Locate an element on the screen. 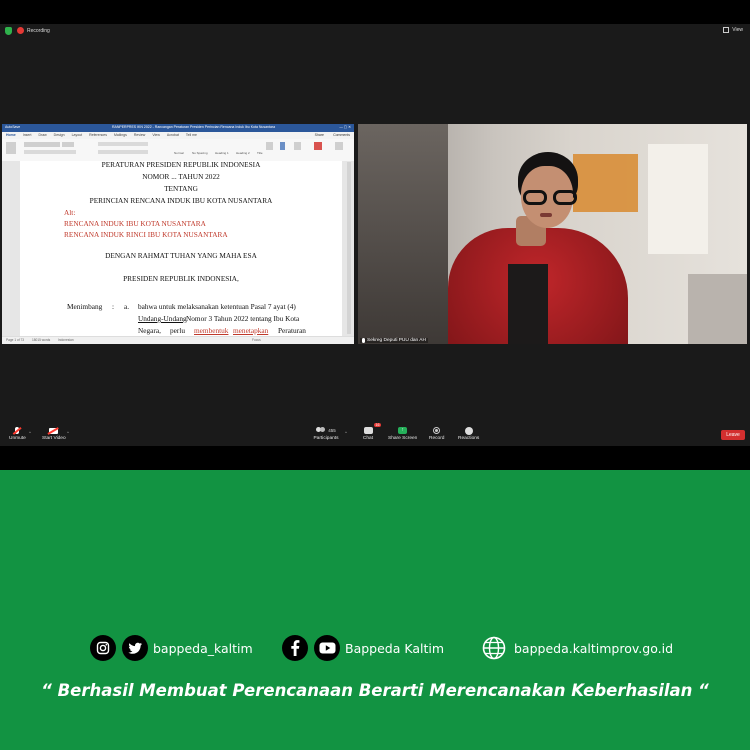  start-video-label: Start Video is located at coordinates (54, 438).